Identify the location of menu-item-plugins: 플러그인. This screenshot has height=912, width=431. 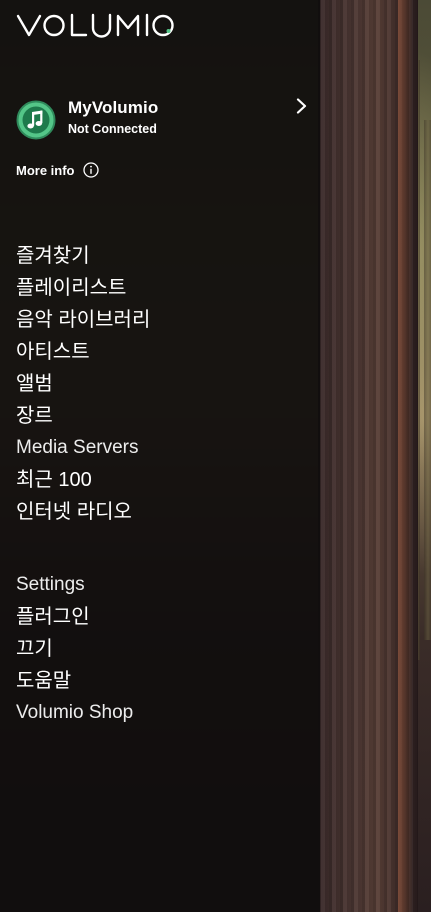
(74, 617).